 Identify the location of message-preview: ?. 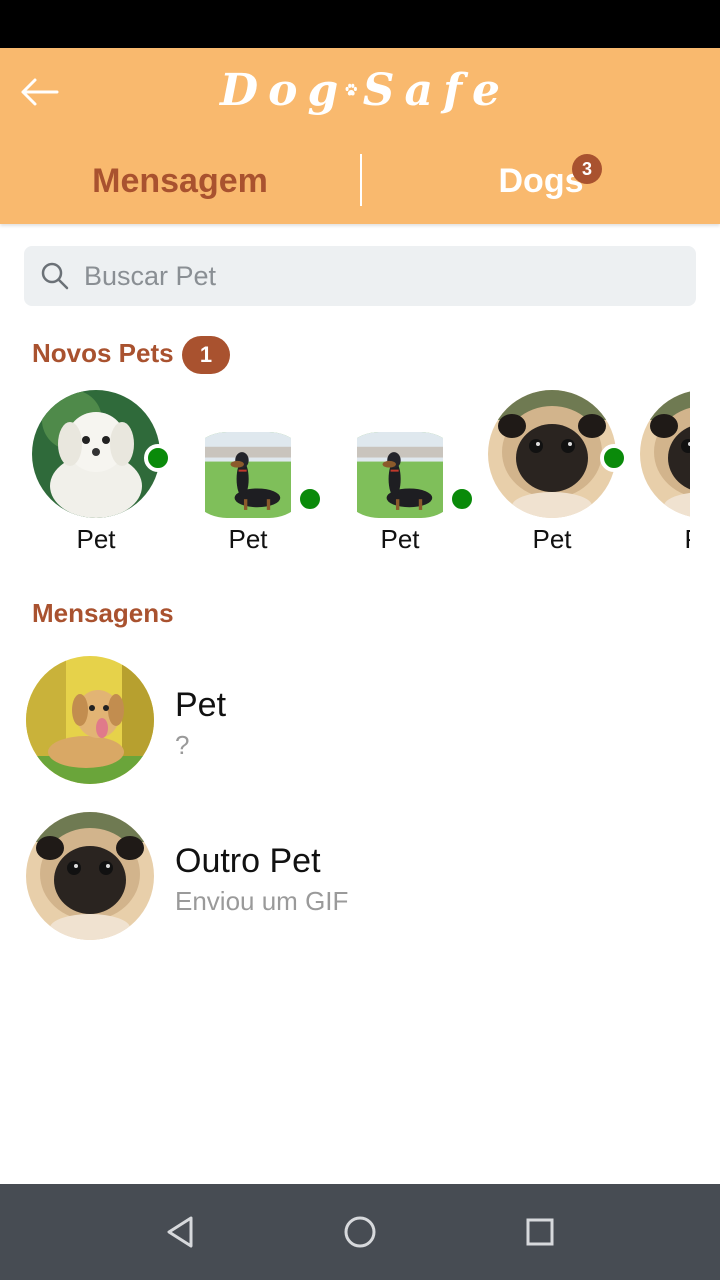
(182, 745).